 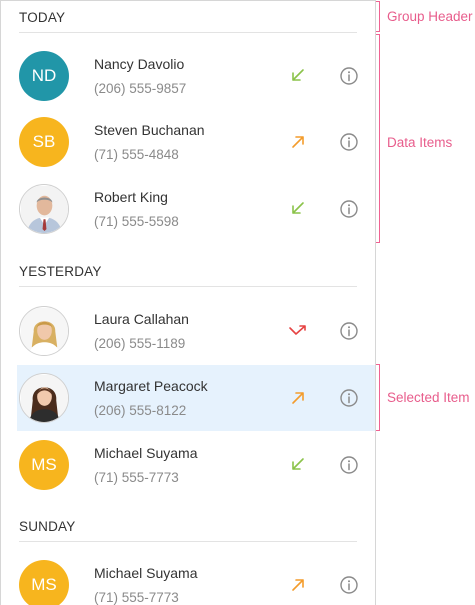 What do you see at coordinates (188, 271) in the screenshot?
I see `group-header-yesterday: YESTERDAY` at bounding box center [188, 271].